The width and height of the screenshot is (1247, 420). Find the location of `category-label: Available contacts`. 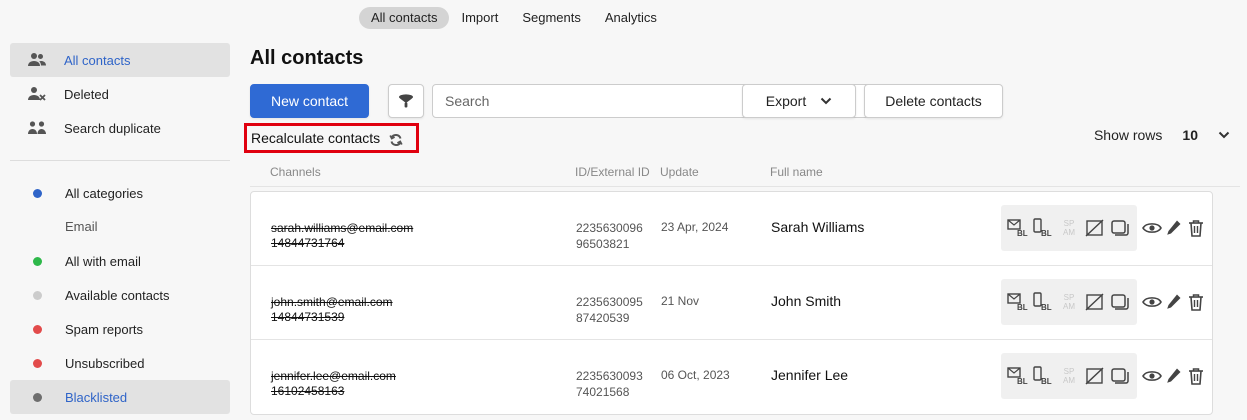

category-label: Available contacts is located at coordinates (117, 295).